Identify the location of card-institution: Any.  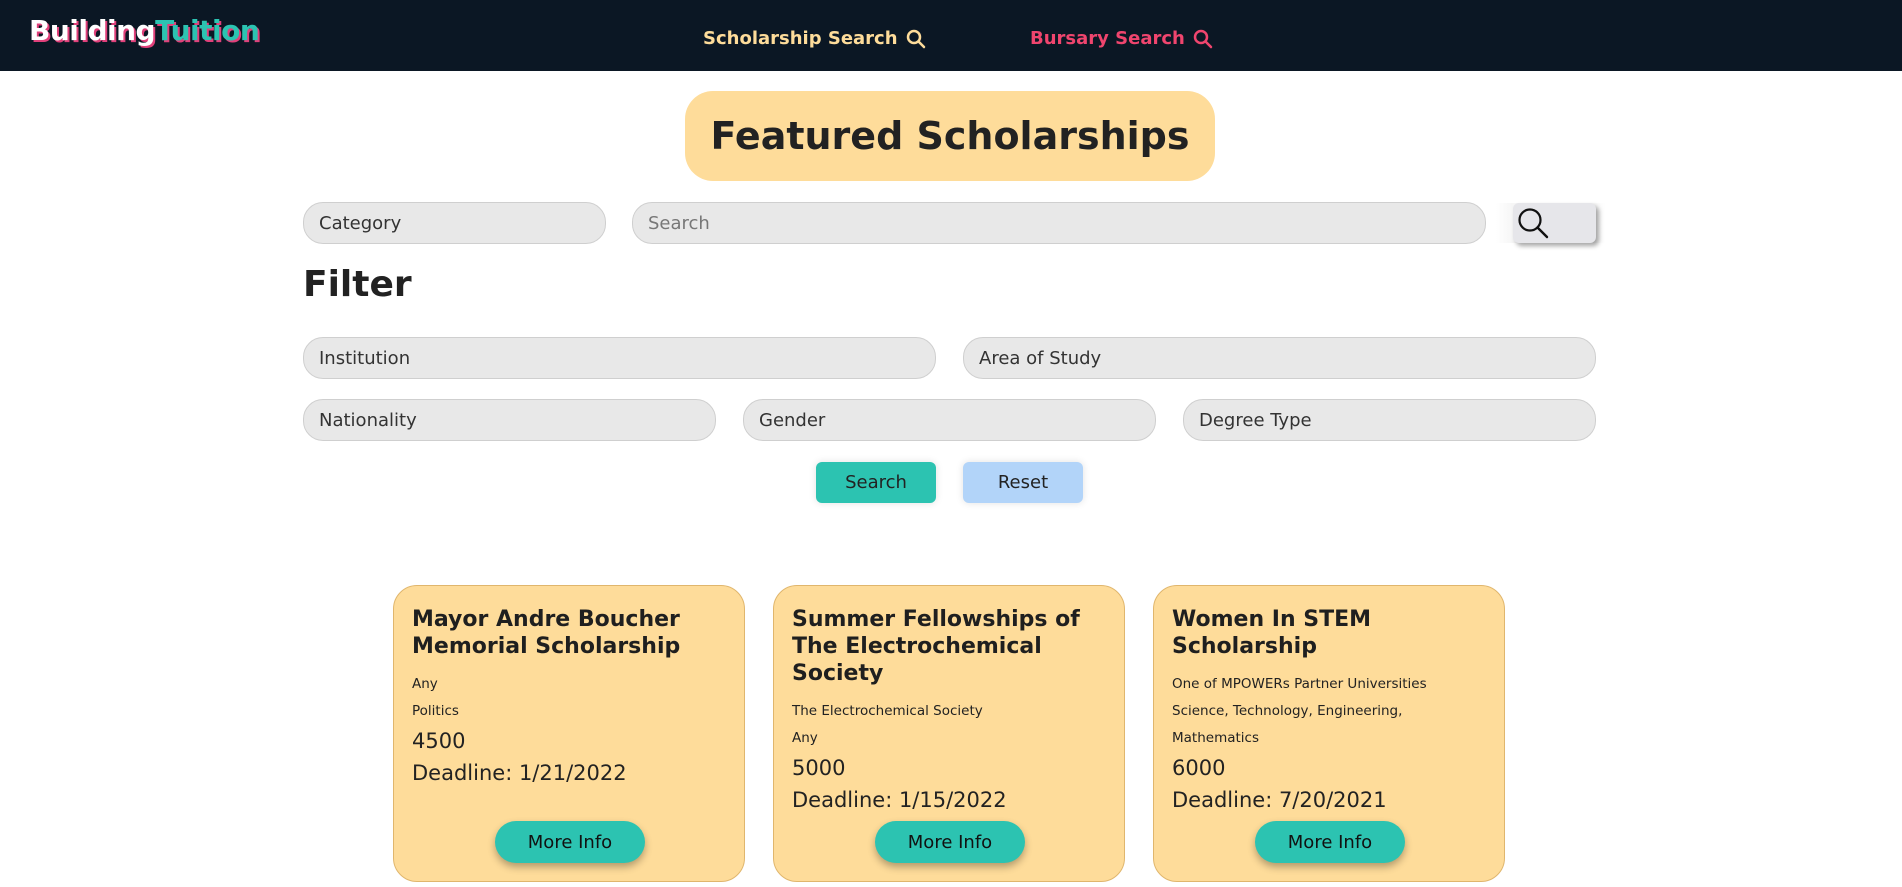
(425, 684).